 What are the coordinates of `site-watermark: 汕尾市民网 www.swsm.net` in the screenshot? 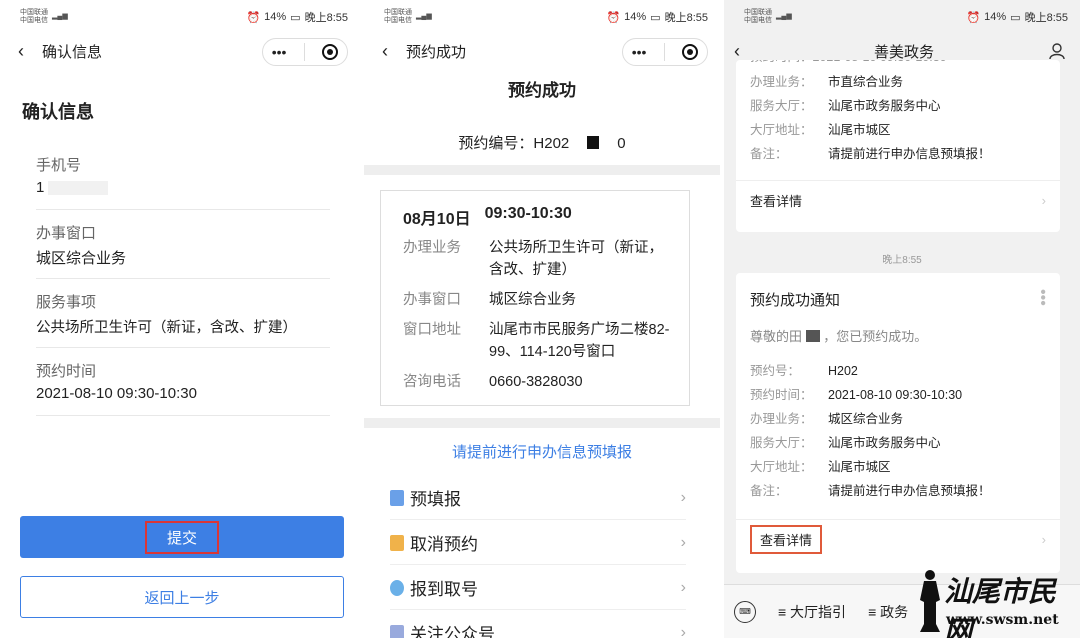 It's located at (994, 603).